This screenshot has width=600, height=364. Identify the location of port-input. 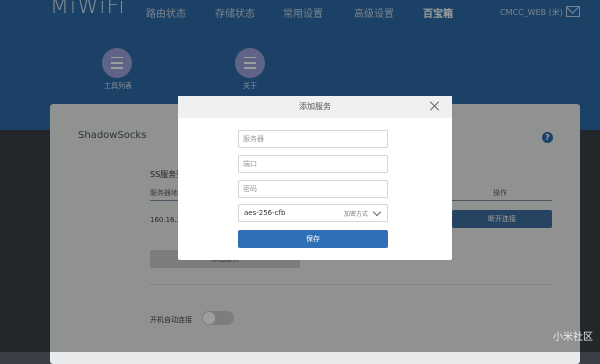
(313, 164).